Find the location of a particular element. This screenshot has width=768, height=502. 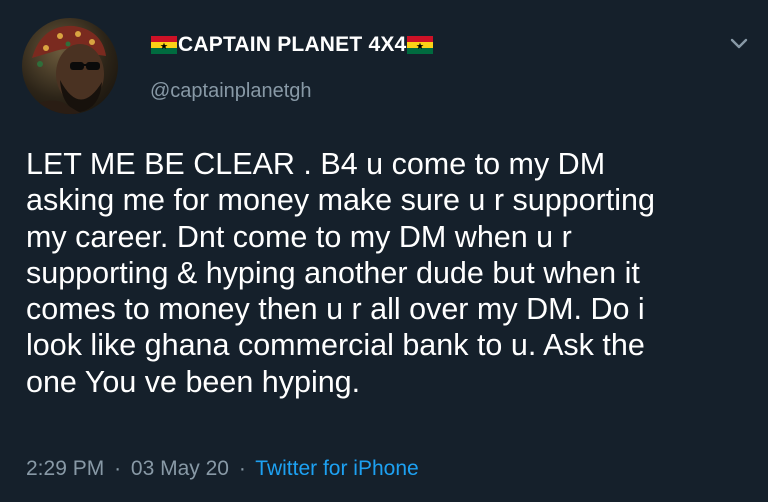

tweet-text-line: LET ME BE CLEAR . B4 u come to my DM is located at coordinates (316, 164).